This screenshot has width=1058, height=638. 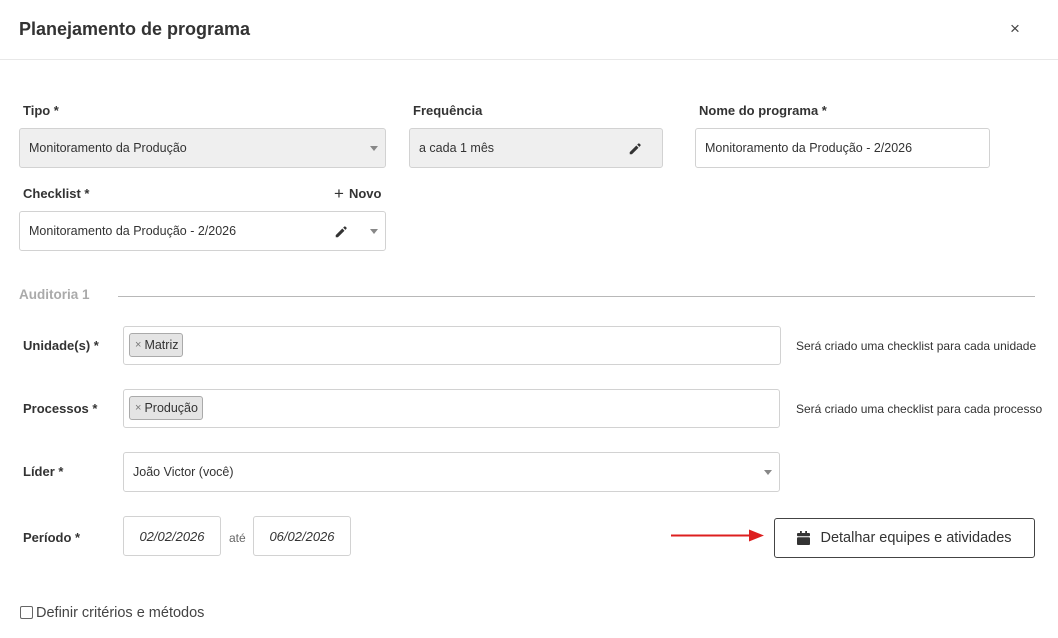 I want to click on modal-title: Planejamento de programa, so click(x=135, y=29).